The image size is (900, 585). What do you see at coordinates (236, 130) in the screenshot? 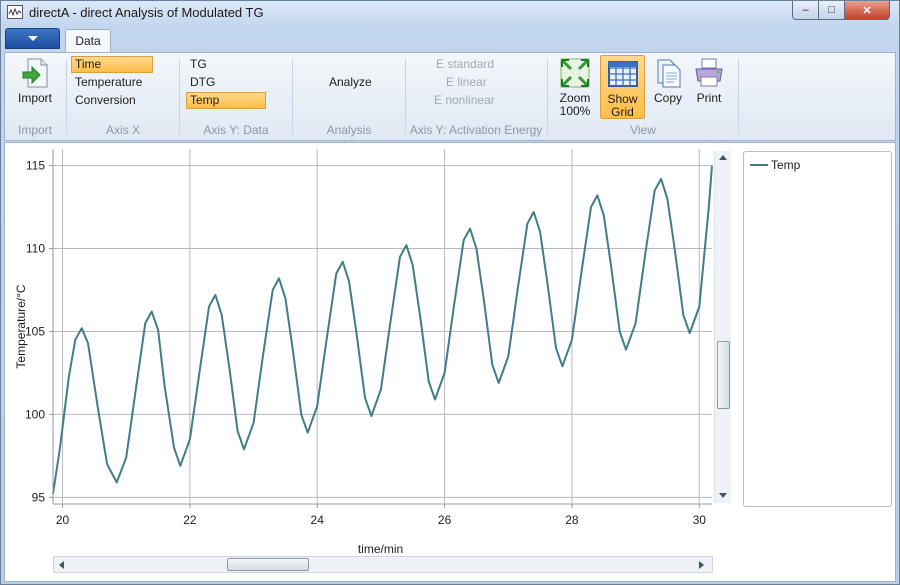
I see `group-label-axis-y-data: Axis Y: Data` at bounding box center [236, 130].